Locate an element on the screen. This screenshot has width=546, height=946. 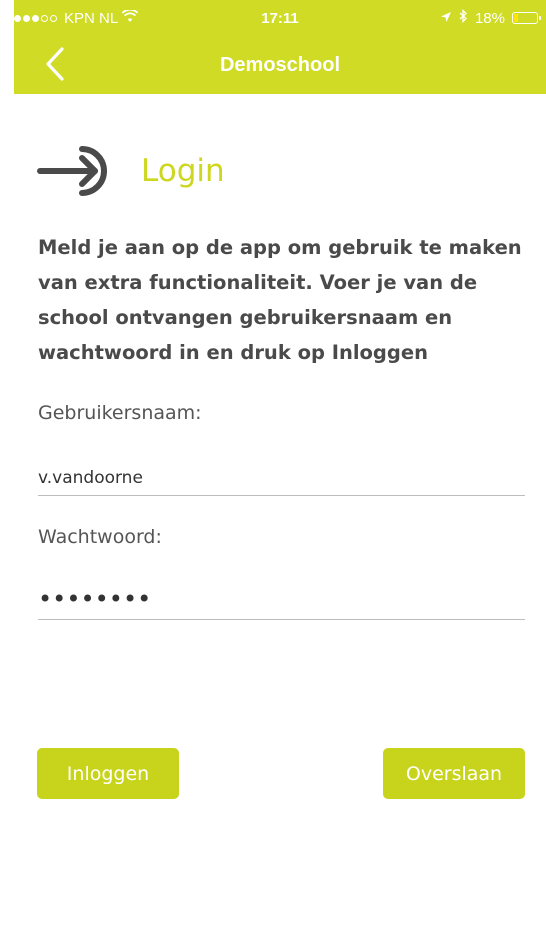
login-header: Login is located at coordinates (131, 171).